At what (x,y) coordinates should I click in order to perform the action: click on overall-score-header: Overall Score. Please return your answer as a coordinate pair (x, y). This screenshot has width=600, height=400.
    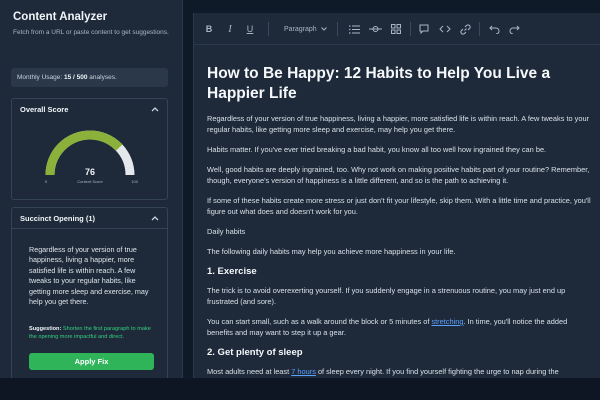
    Looking at the image, I should click on (89, 109).